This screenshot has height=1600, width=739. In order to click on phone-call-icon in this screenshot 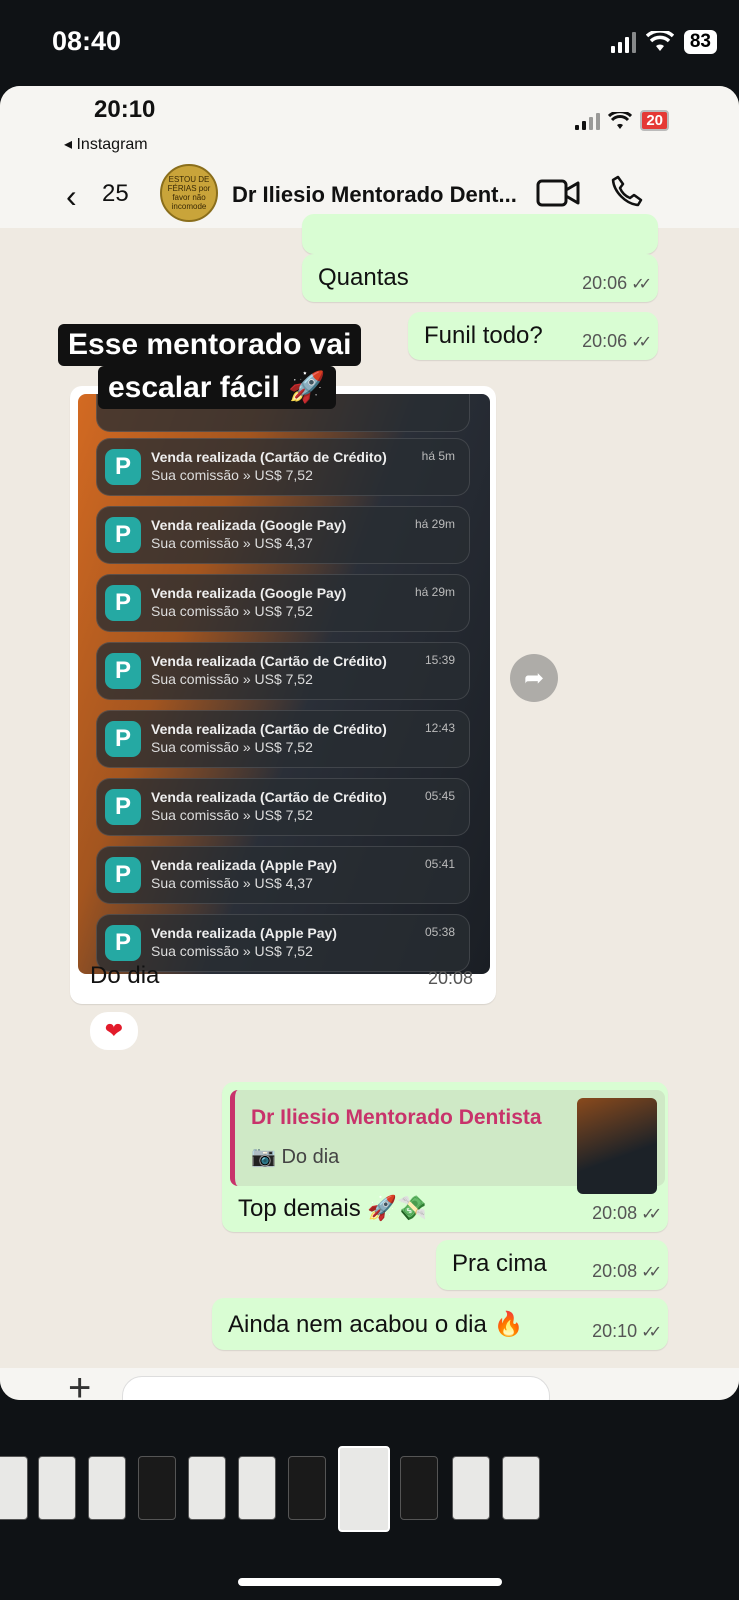, I will do `click(627, 191)`.